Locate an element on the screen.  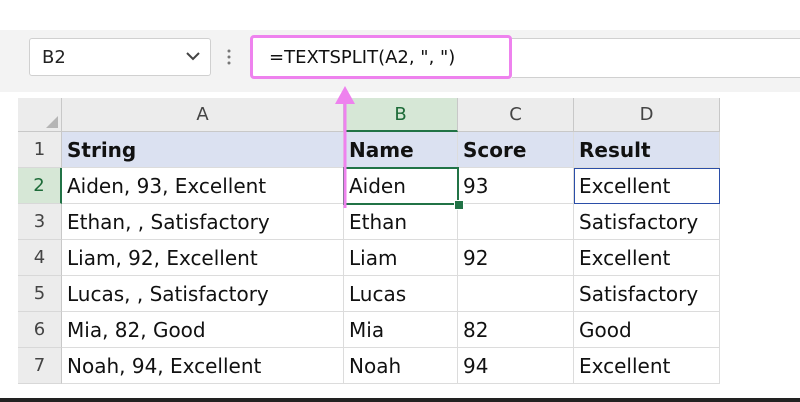
cell-c2: 93 is located at coordinates (516, 186).